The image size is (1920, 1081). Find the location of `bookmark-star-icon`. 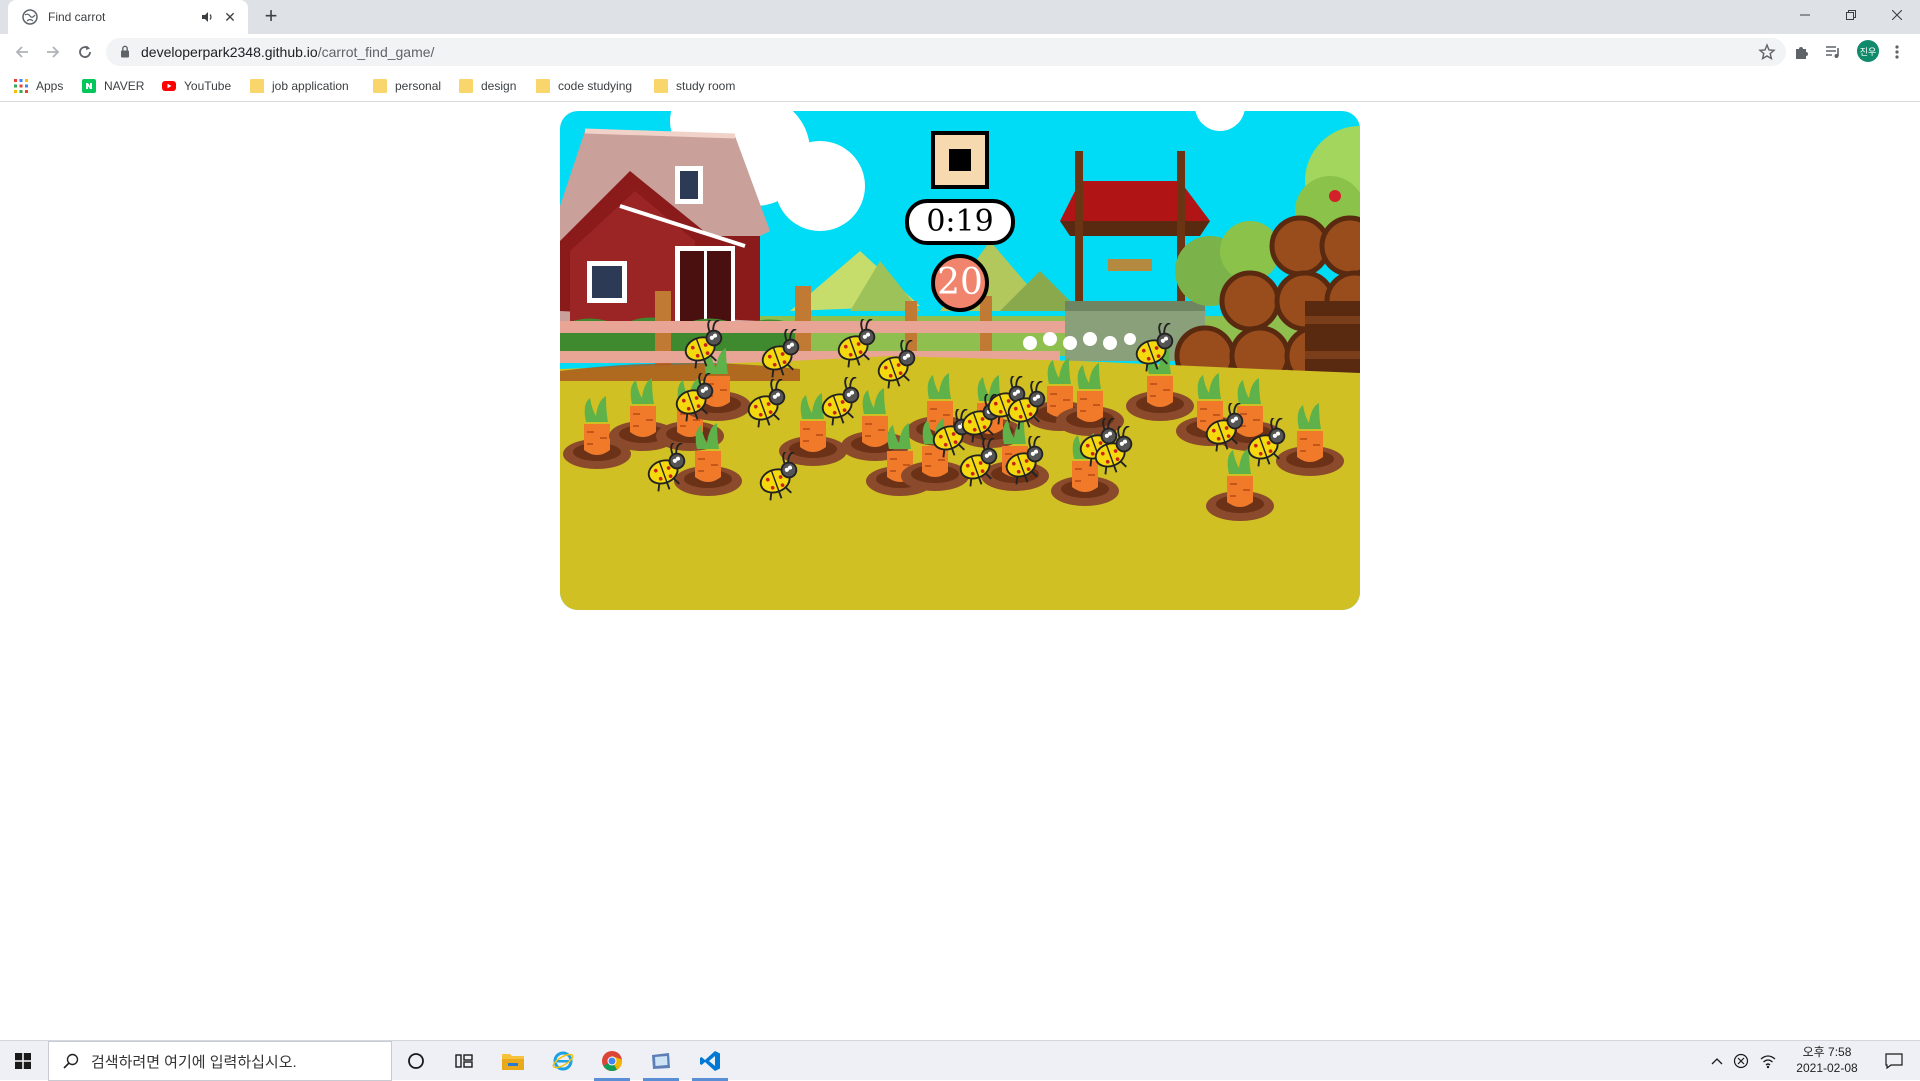

bookmark-star-icon is located at coordinates (1767, 52).